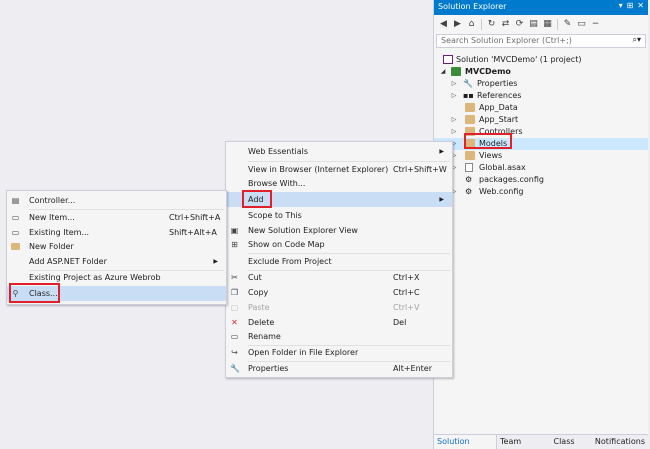  Describe the element at coordinates (234, 292) in the screenshot. I see `copy-icon: ❐` at that location.